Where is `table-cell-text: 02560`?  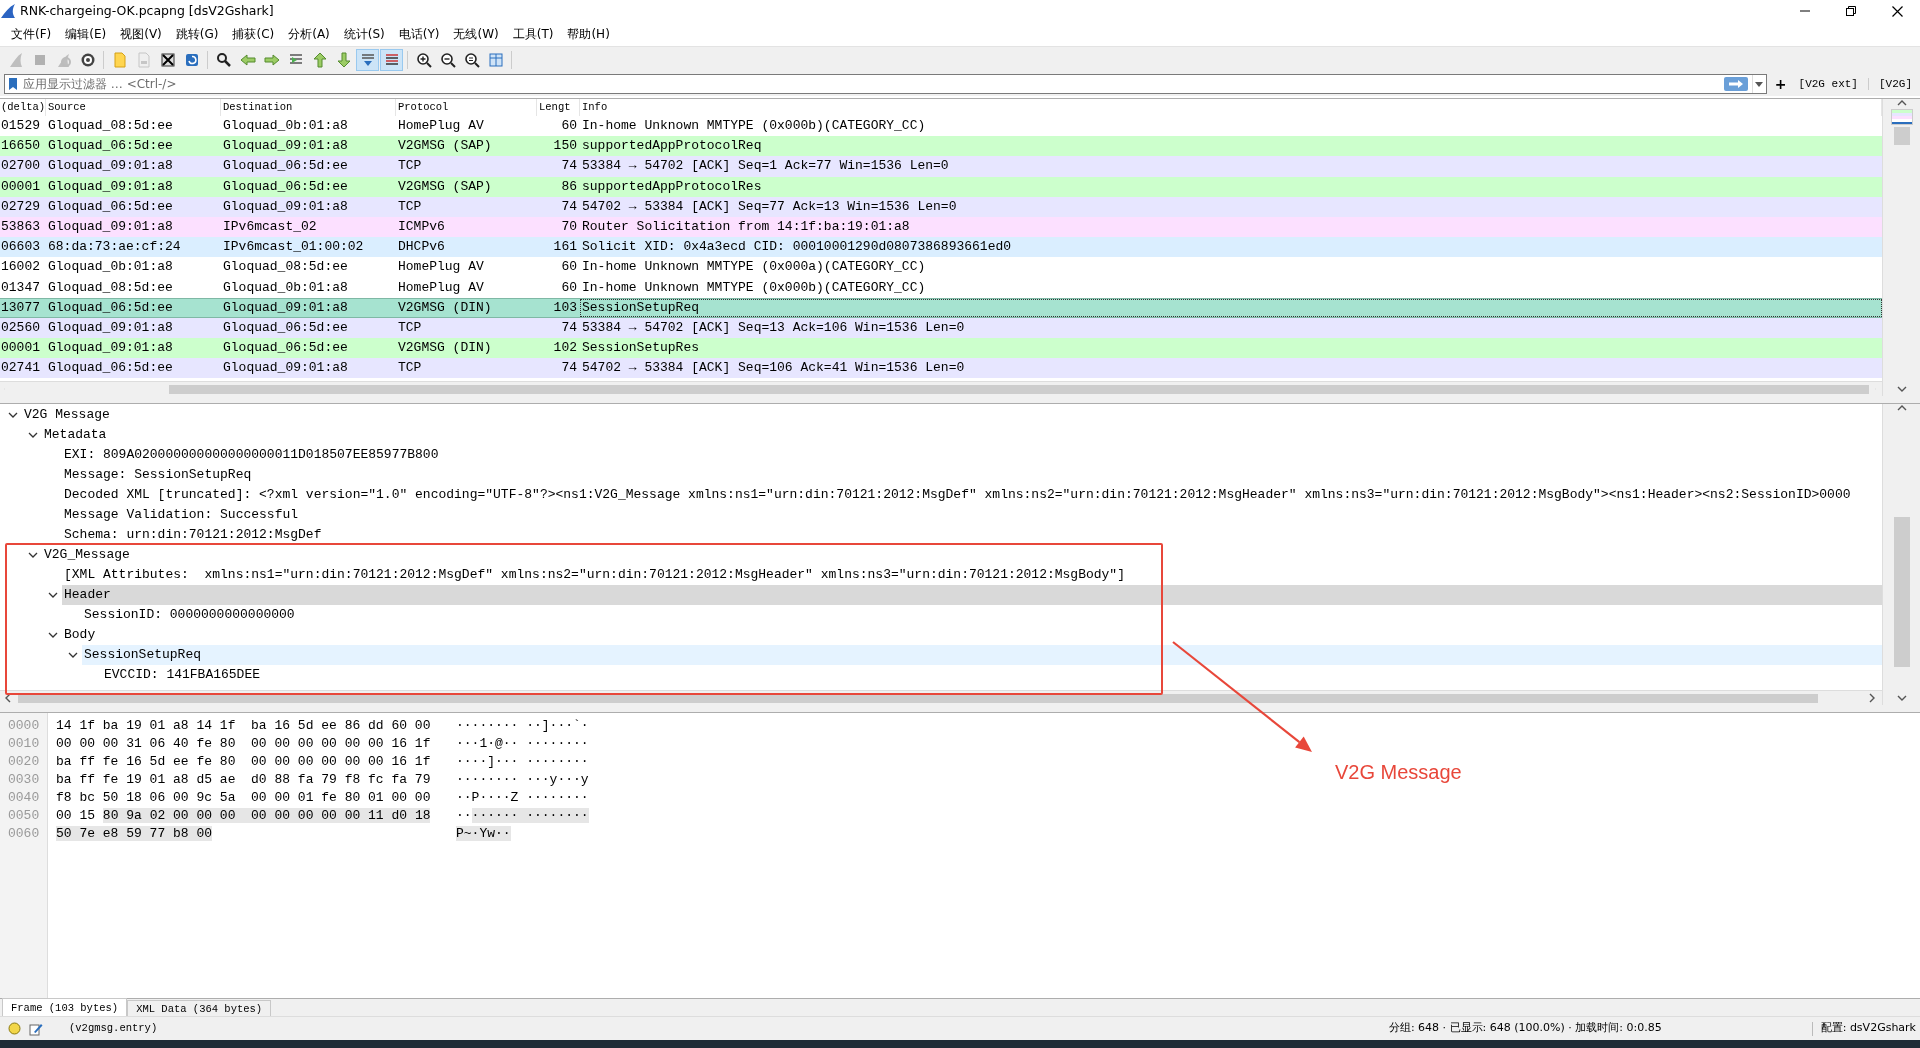
table-cell-text: 02560 is located at coordinates (20, 327).